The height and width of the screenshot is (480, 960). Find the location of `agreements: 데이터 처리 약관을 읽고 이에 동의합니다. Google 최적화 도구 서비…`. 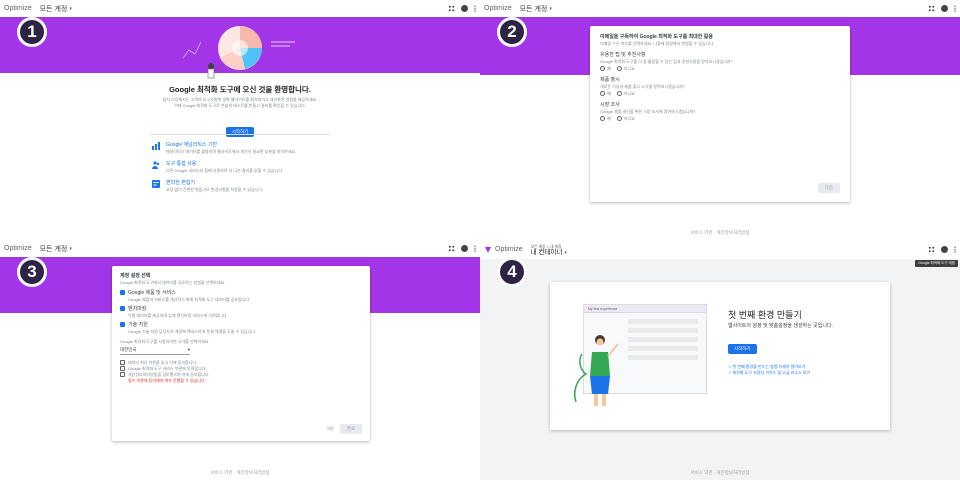

agreements: 데이터 처리 약관을 읽고 이에 동의합니다. Google 최적화 도구 서비… is located at coordinates (241, 372).